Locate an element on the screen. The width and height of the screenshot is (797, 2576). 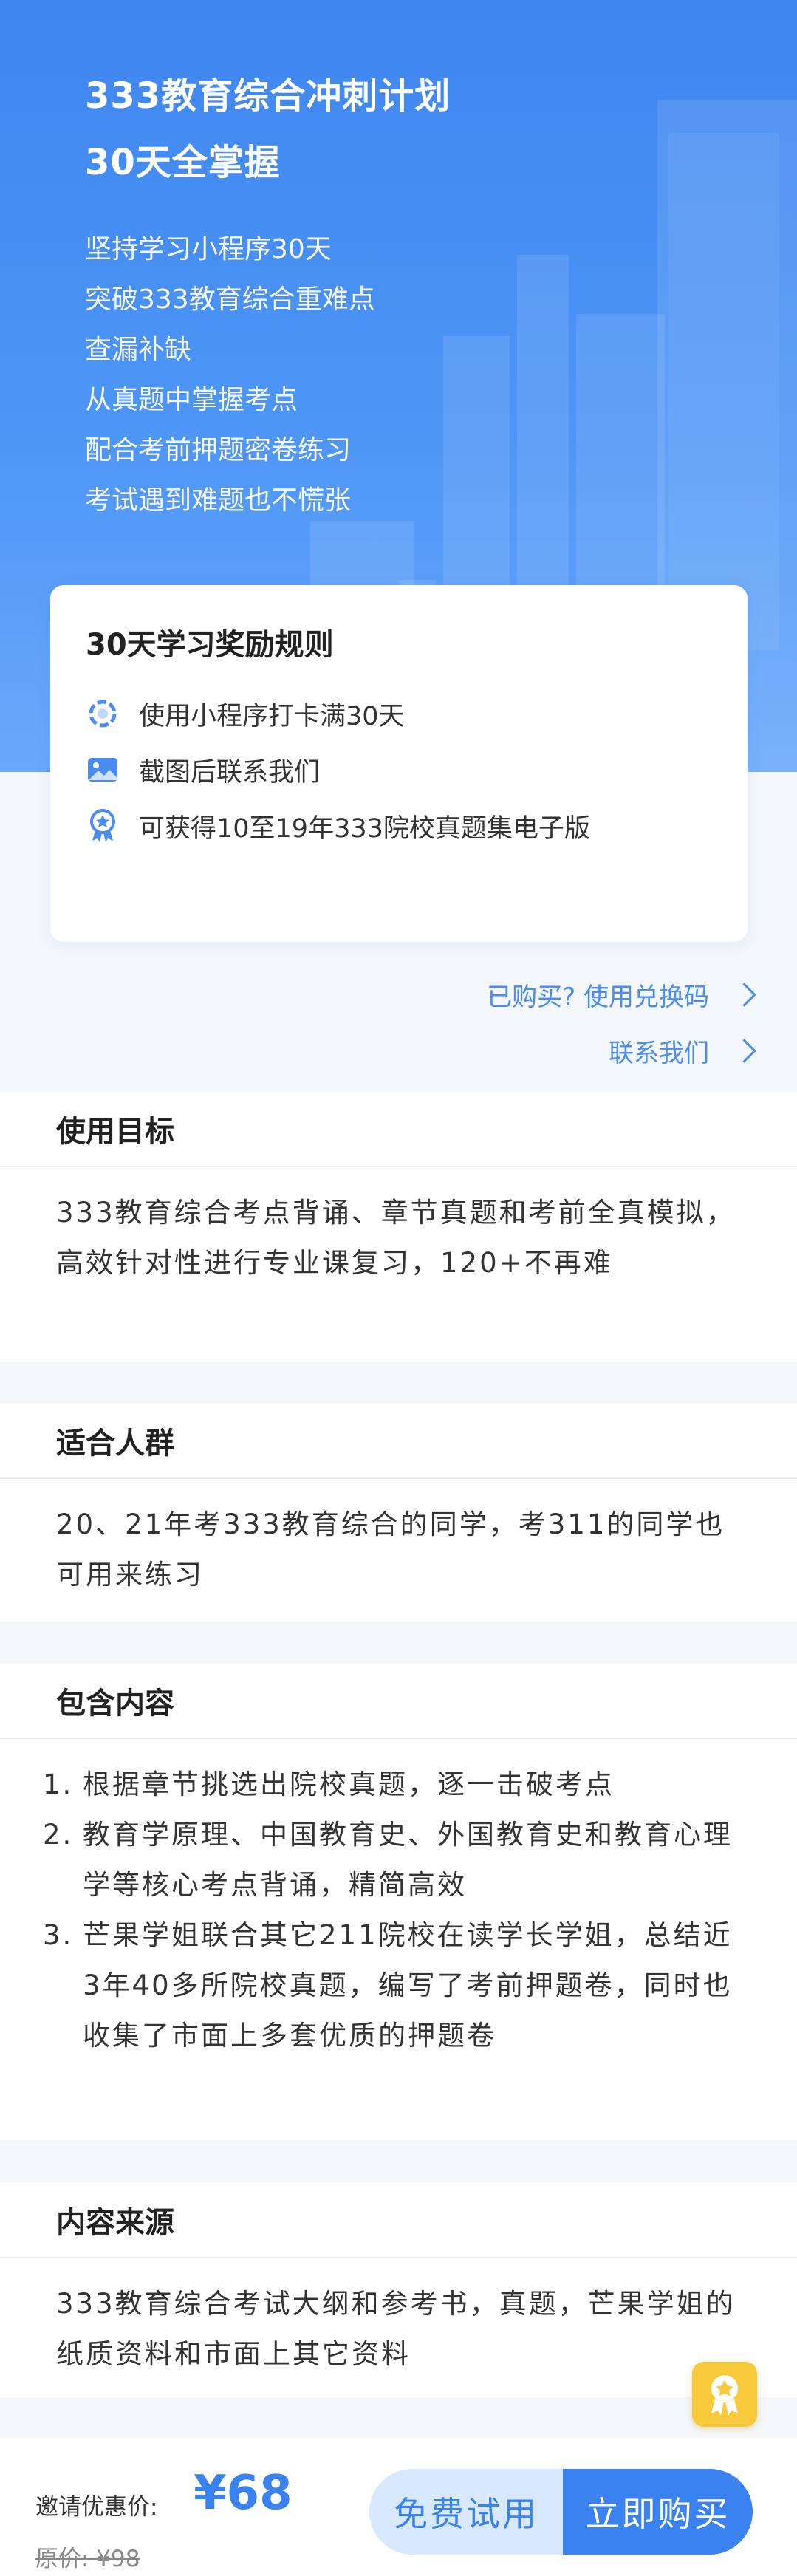
purchase-bar: 邀请优惠价: ¥68 原价: ¥98 免费试用 立即购买 is located at coordinates (398, 2507).